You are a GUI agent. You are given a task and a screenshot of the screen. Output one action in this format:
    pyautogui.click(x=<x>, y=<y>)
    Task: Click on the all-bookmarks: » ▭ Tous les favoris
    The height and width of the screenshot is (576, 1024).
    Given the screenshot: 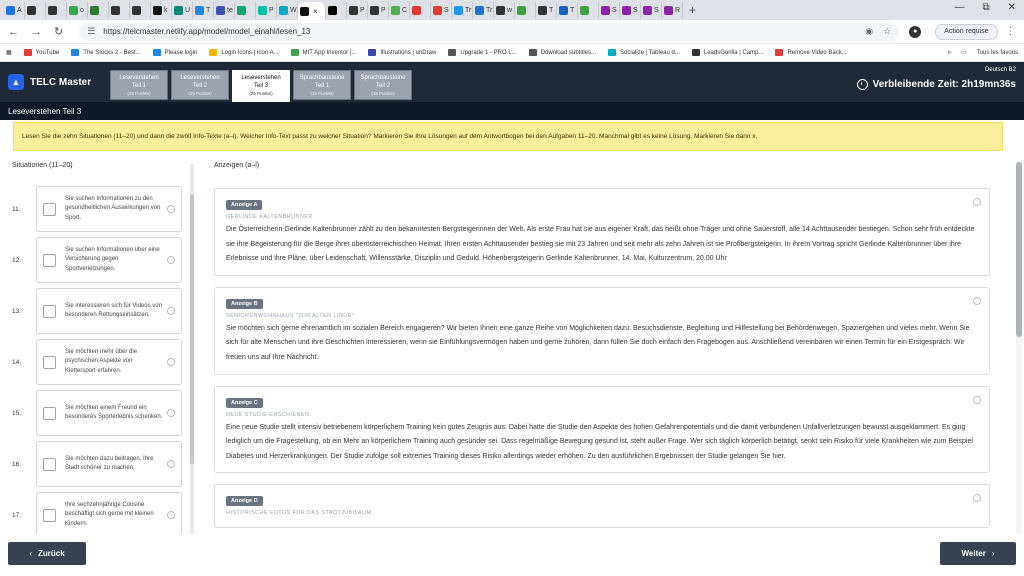 What is the action you would take?
    pyautogui.click(x=983, y=53)
    